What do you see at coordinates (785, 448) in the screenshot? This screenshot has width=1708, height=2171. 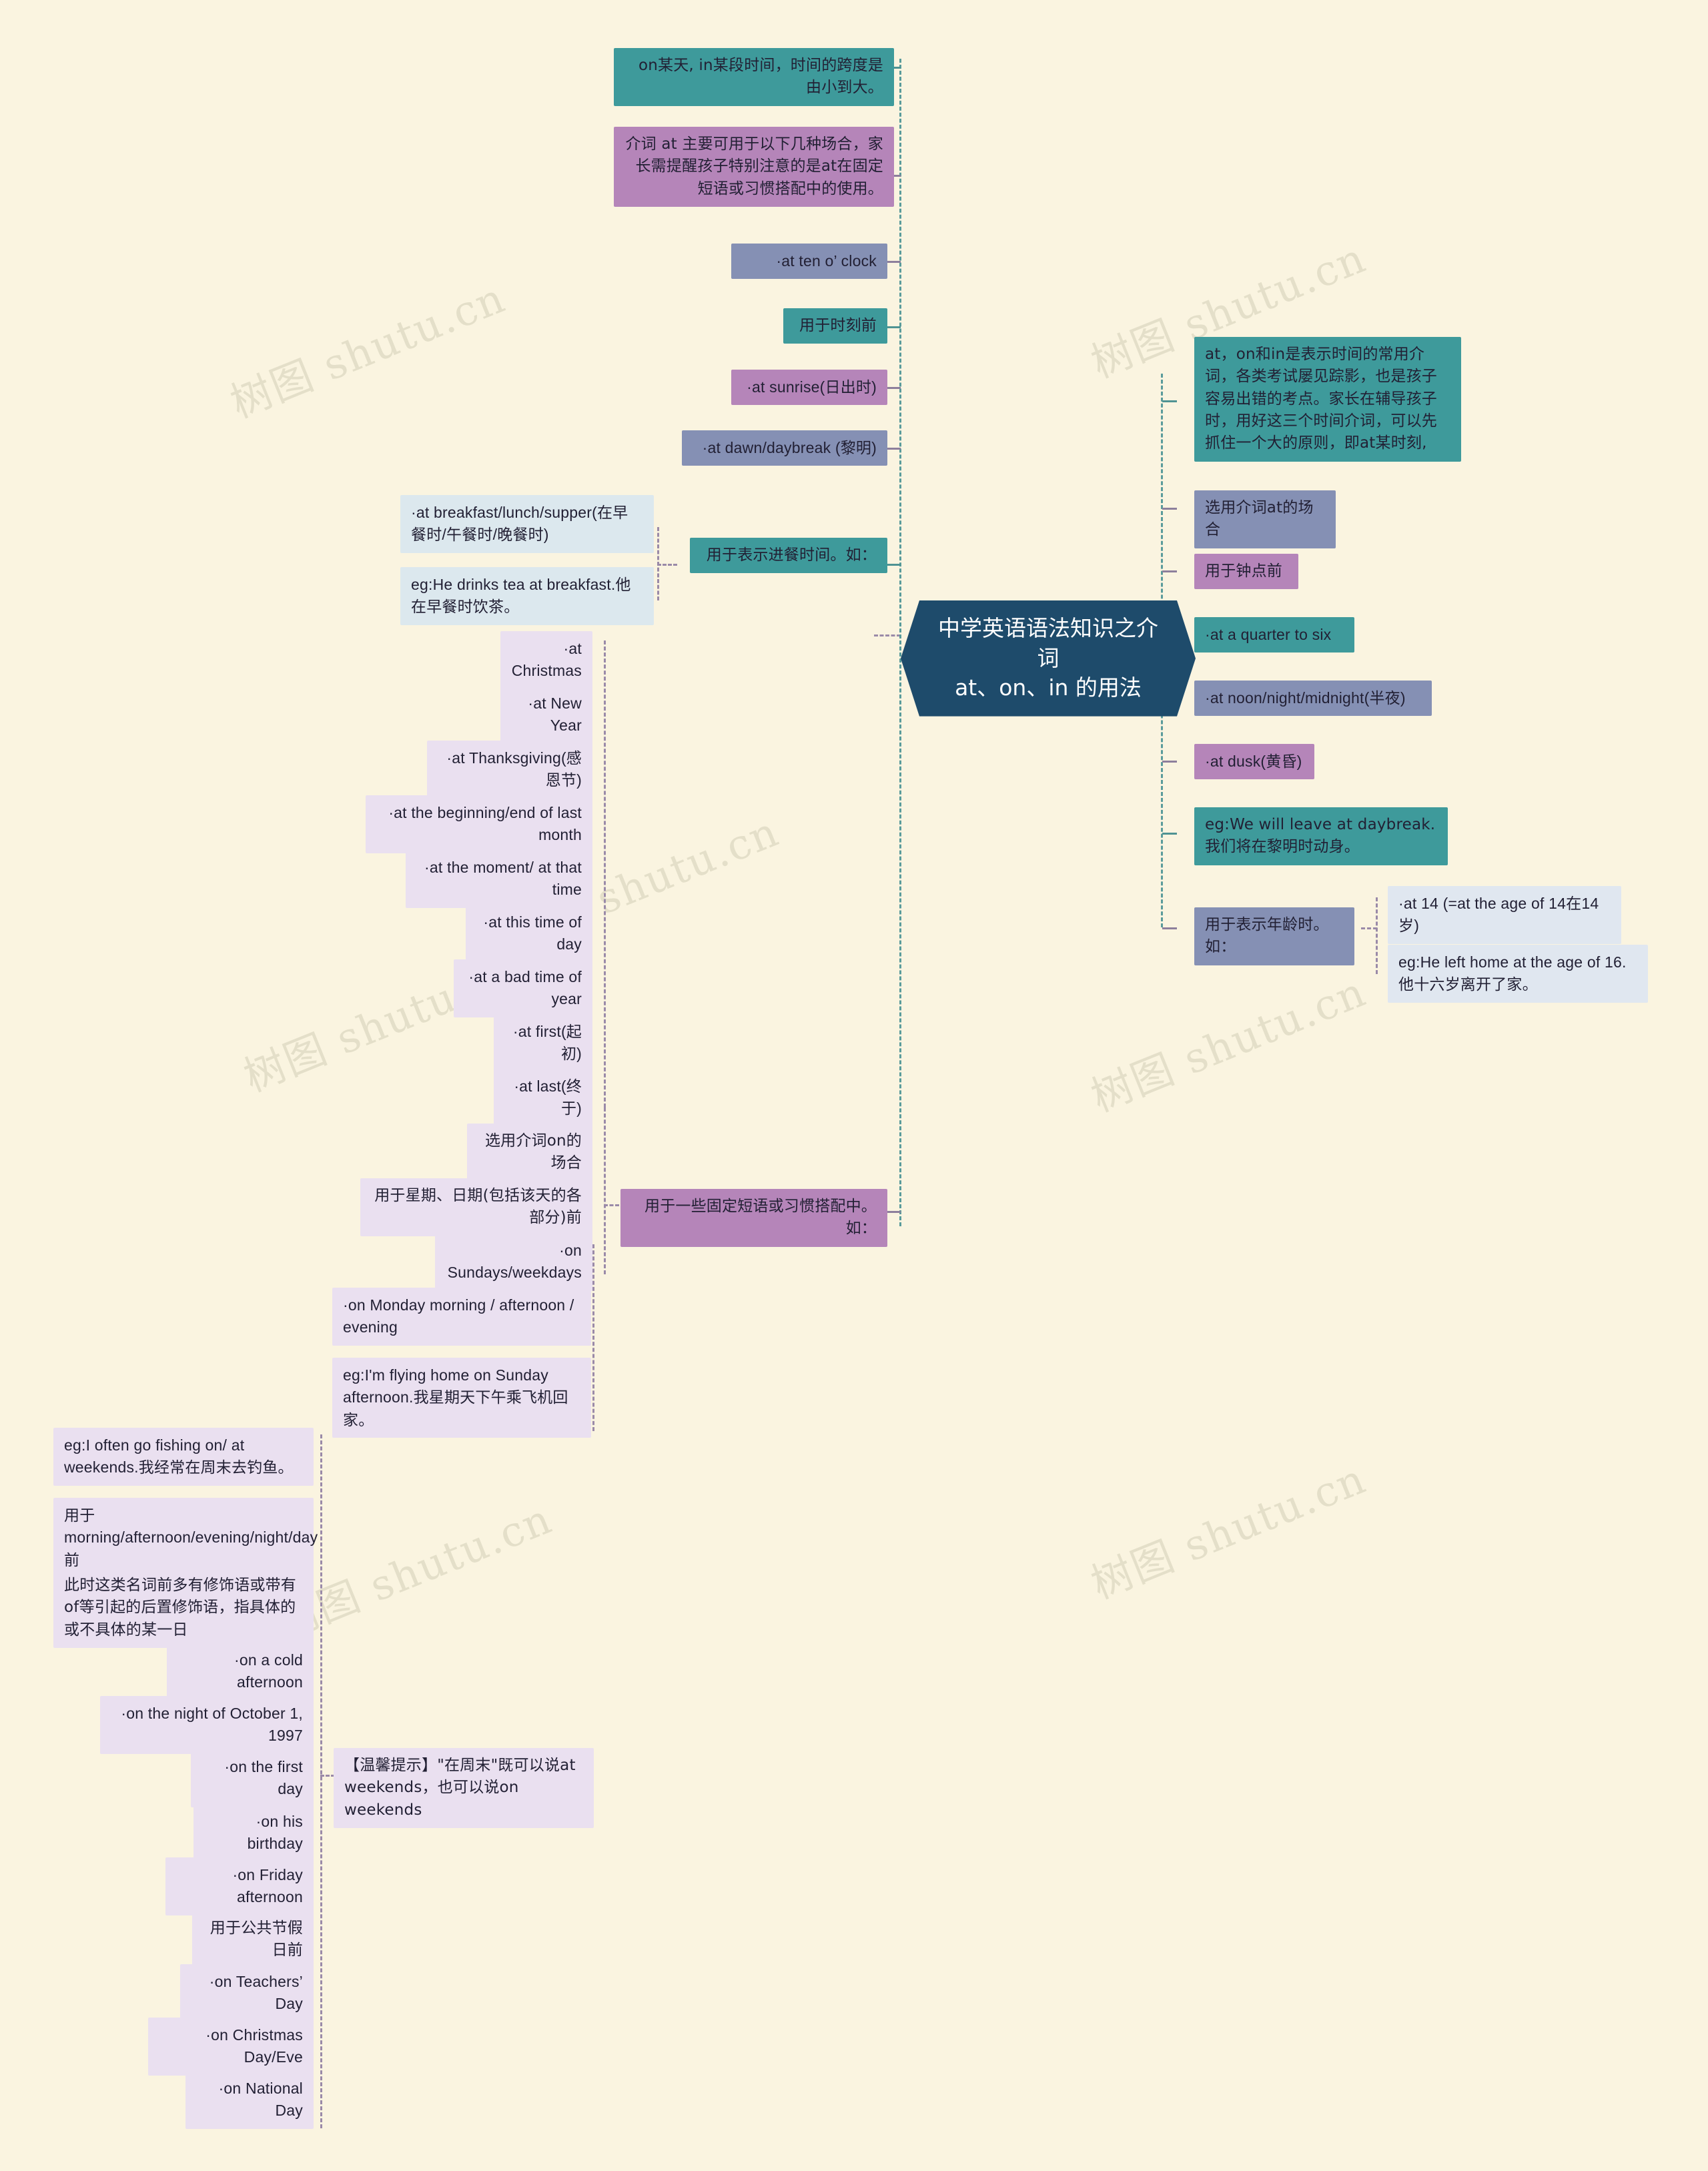 I see `node-at-dawn-daybreak: ·at dawn/daybreak (黎明)` at bounding box center [785, 448].